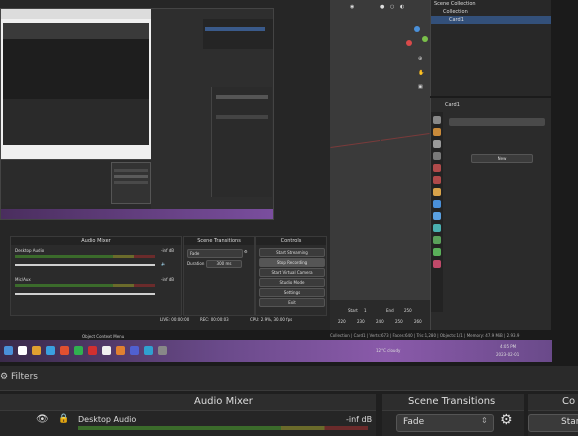 This screenshot has height=436, width=578. What do you see at coordinates (24, 377) in the screenshot?
I see `filters-label: Filters` at bounding box center [24, 377].